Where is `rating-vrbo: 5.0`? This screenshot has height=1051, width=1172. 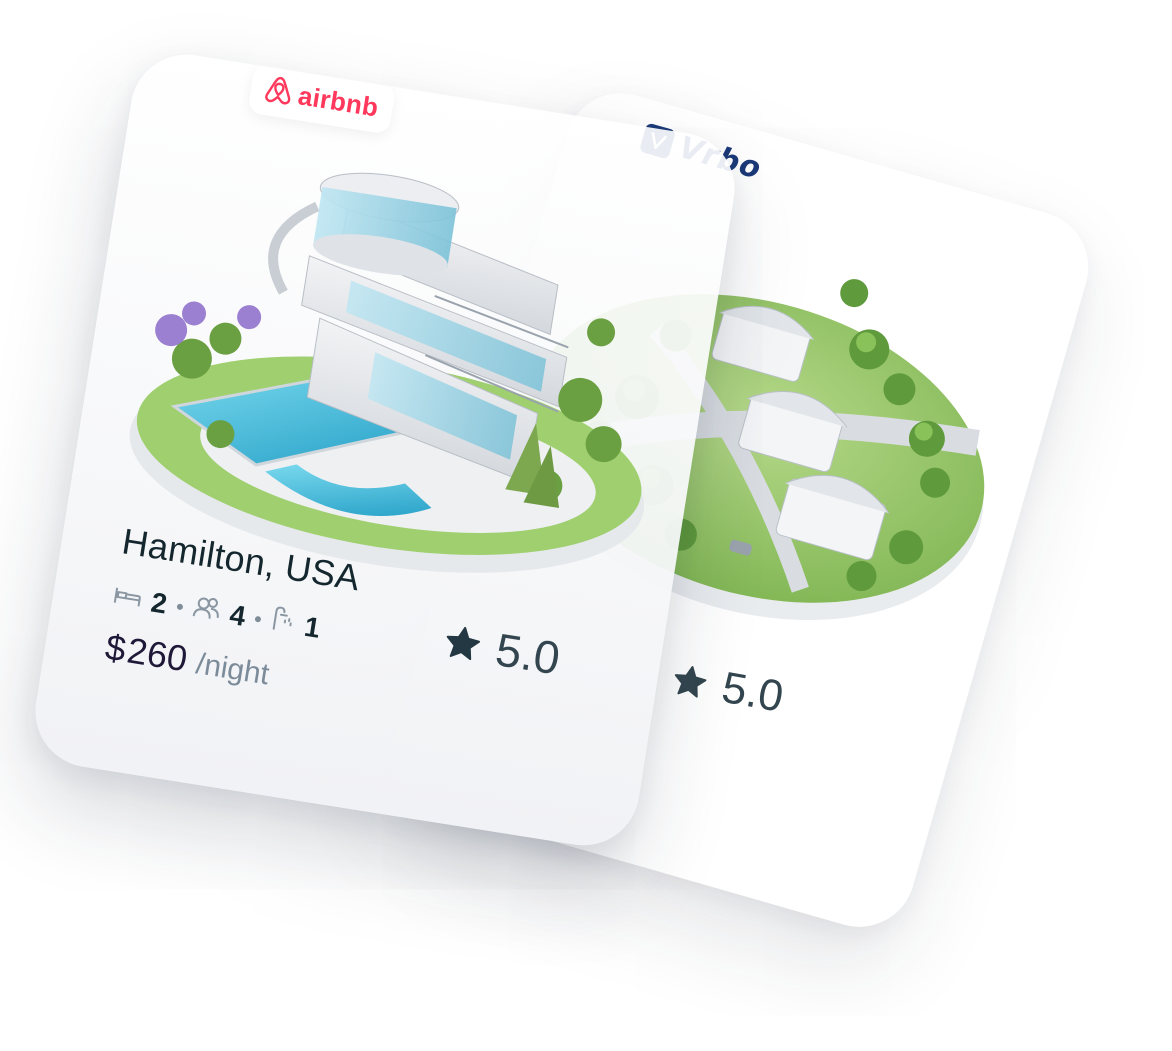 rating-vrbo: 5.0 is located at coordinates (727, 688).